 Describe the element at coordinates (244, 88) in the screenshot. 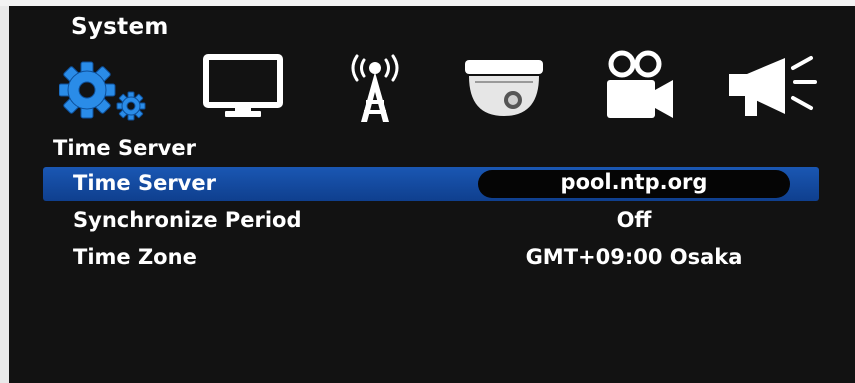

I see `display-monitor-icon` at that location.